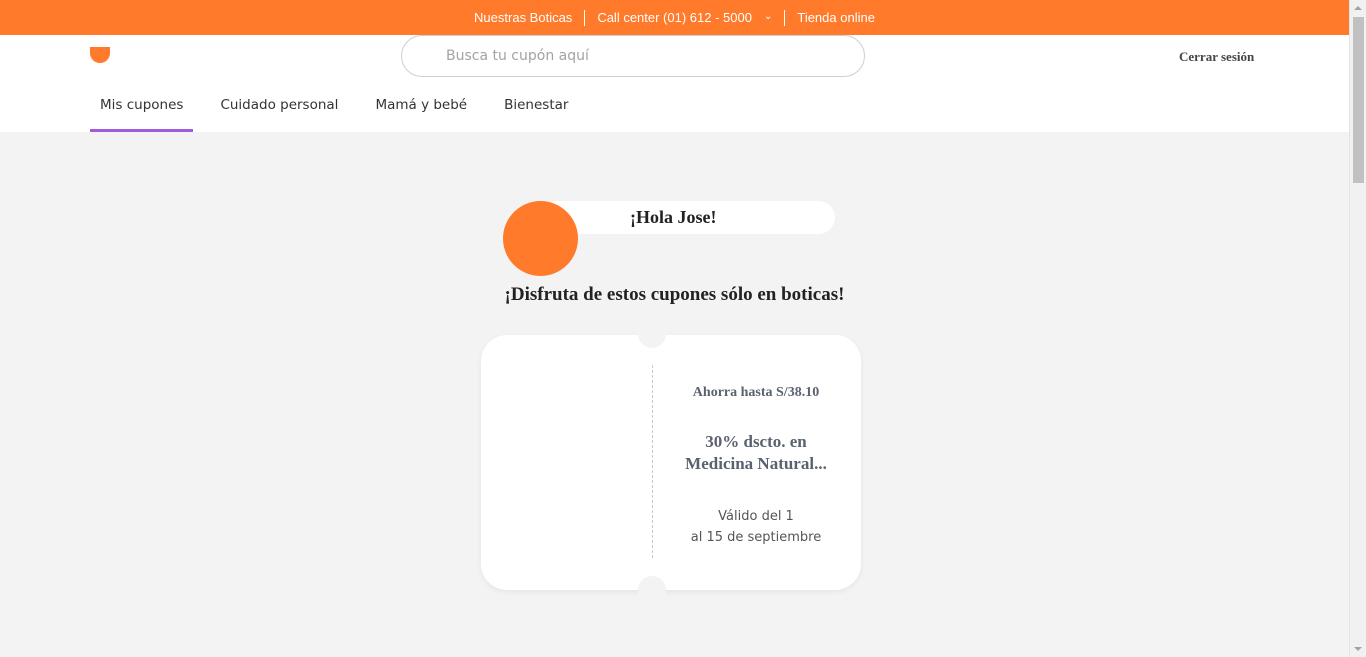  Describe the element at coordinates (756, 516) in the screenshot. I see `coupon-validity-line: Válido del 1` at that location.